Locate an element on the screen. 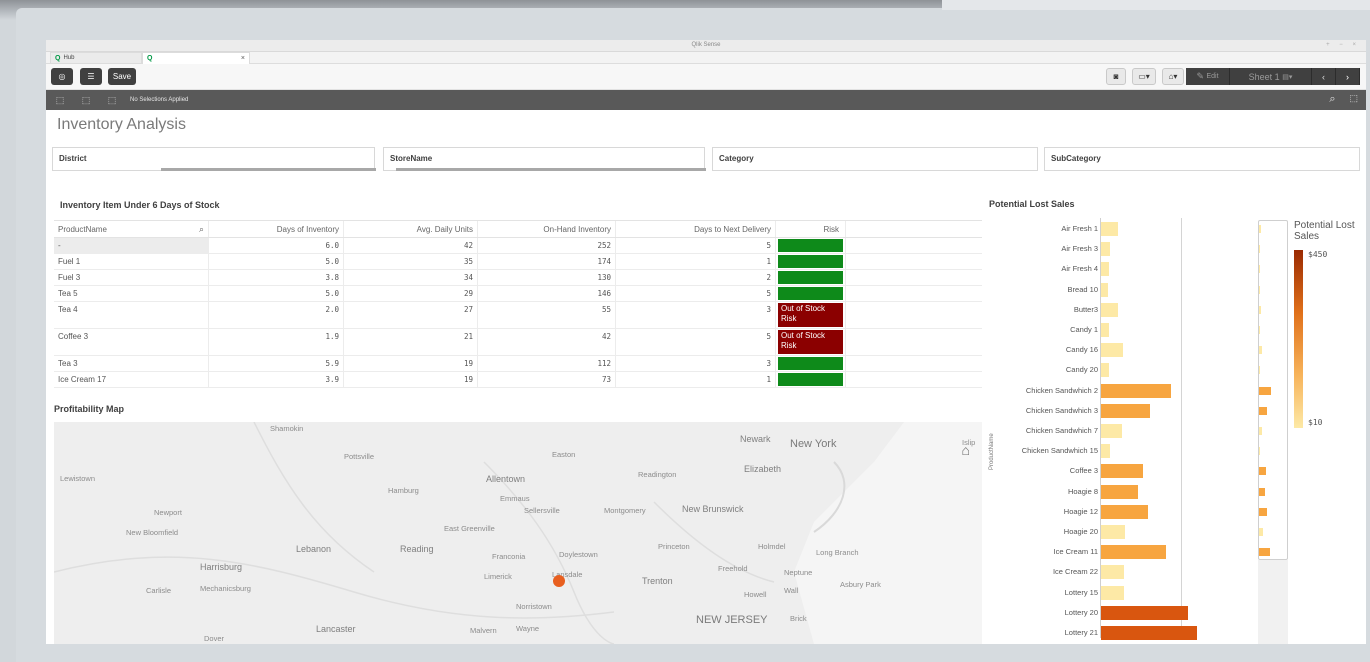  cell-on-hand-inventory: 146 is located at coordinates (547, 293).